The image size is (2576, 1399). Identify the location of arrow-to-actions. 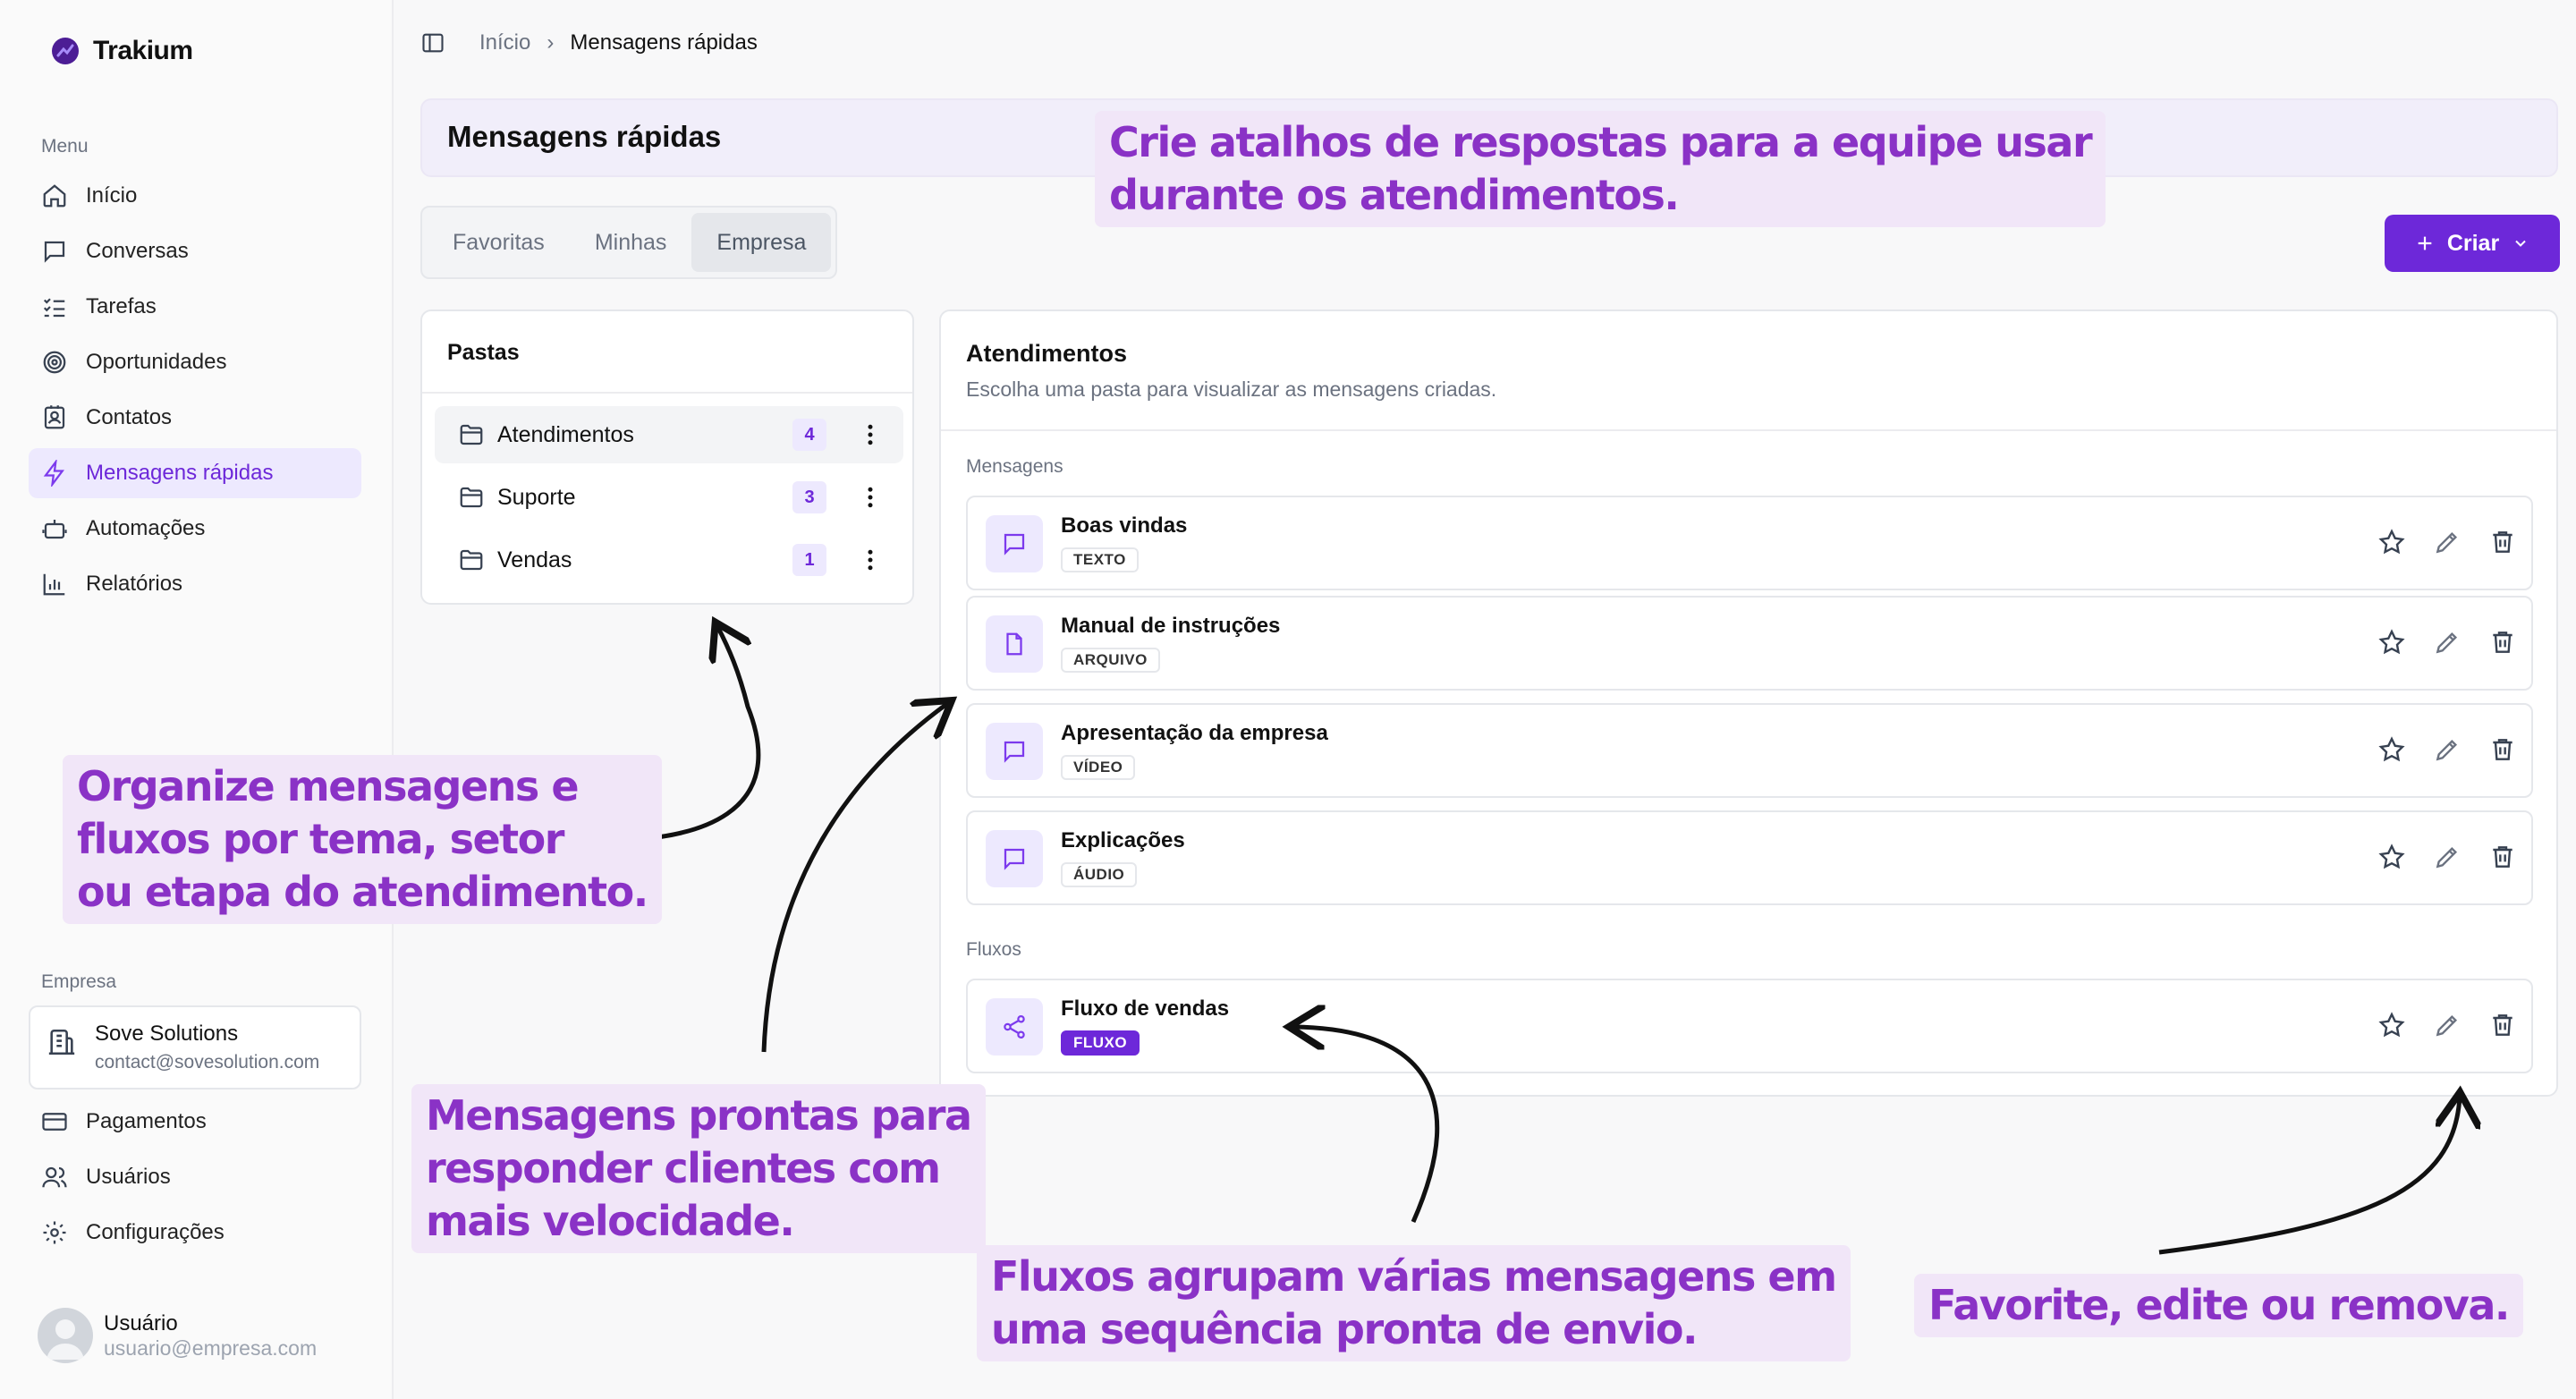
(2309, 1176).